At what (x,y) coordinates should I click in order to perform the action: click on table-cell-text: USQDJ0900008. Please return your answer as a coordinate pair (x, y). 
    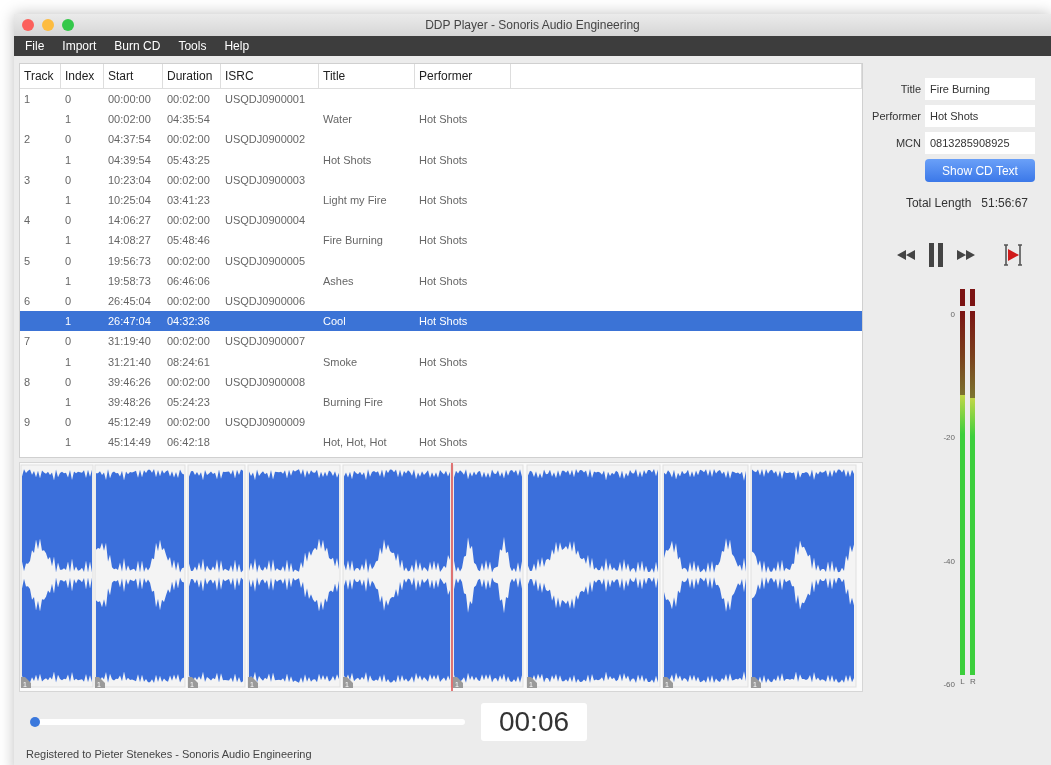
    Looking at the image, I should click on (265, 381).